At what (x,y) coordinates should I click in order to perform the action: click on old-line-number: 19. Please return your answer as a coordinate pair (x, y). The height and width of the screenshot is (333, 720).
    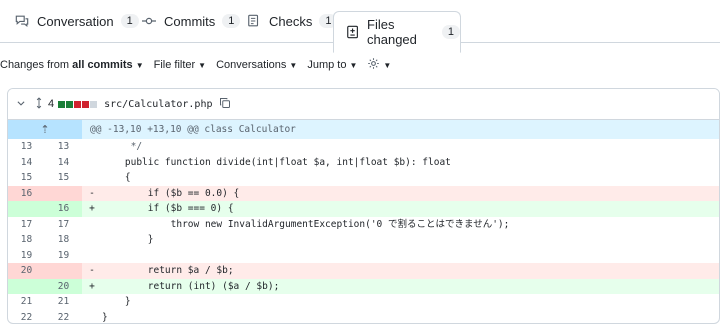
    Looking at the image, I should click on (26, 256).